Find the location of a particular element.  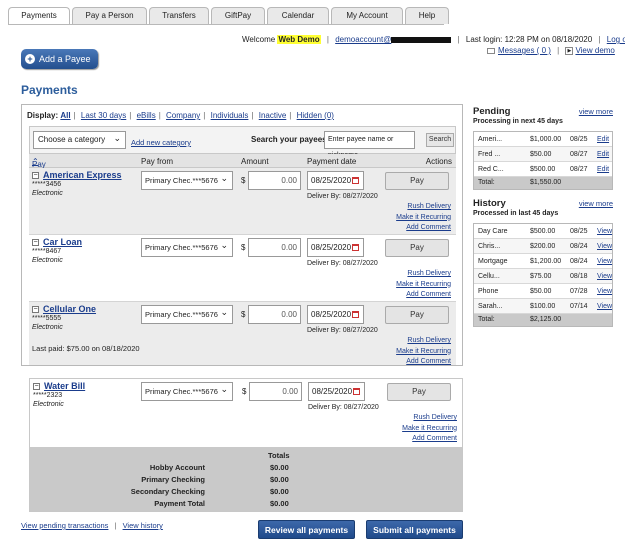

history-view-more-link: view more is located at coordinates (596, 203).